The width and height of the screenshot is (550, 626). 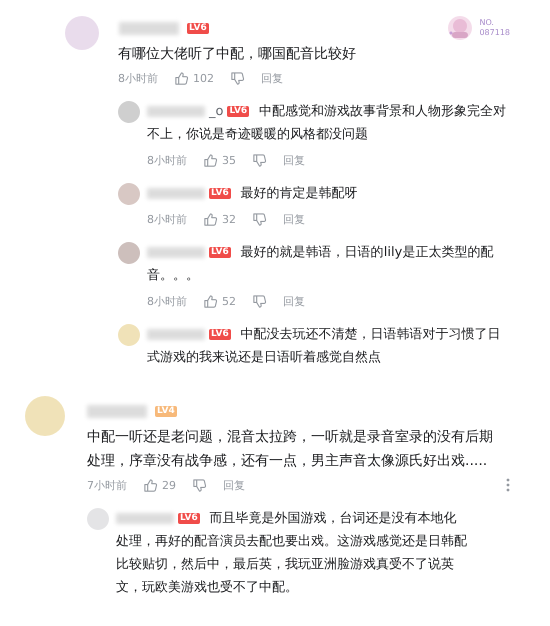 I want to click on like-count: 32, so click(x=229, y=219).